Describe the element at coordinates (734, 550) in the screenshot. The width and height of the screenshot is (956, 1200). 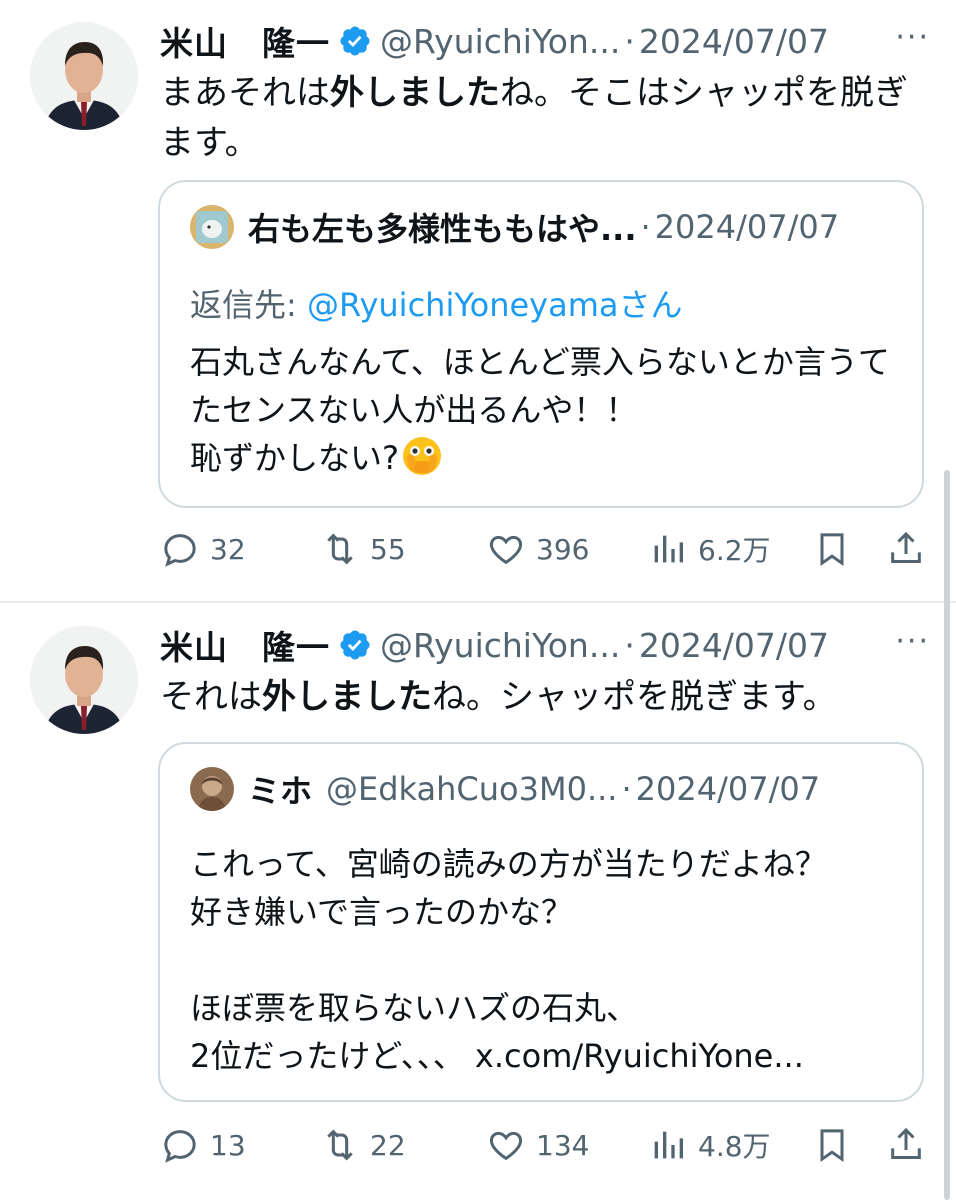
I see `view-count: 6.2万` at that location.